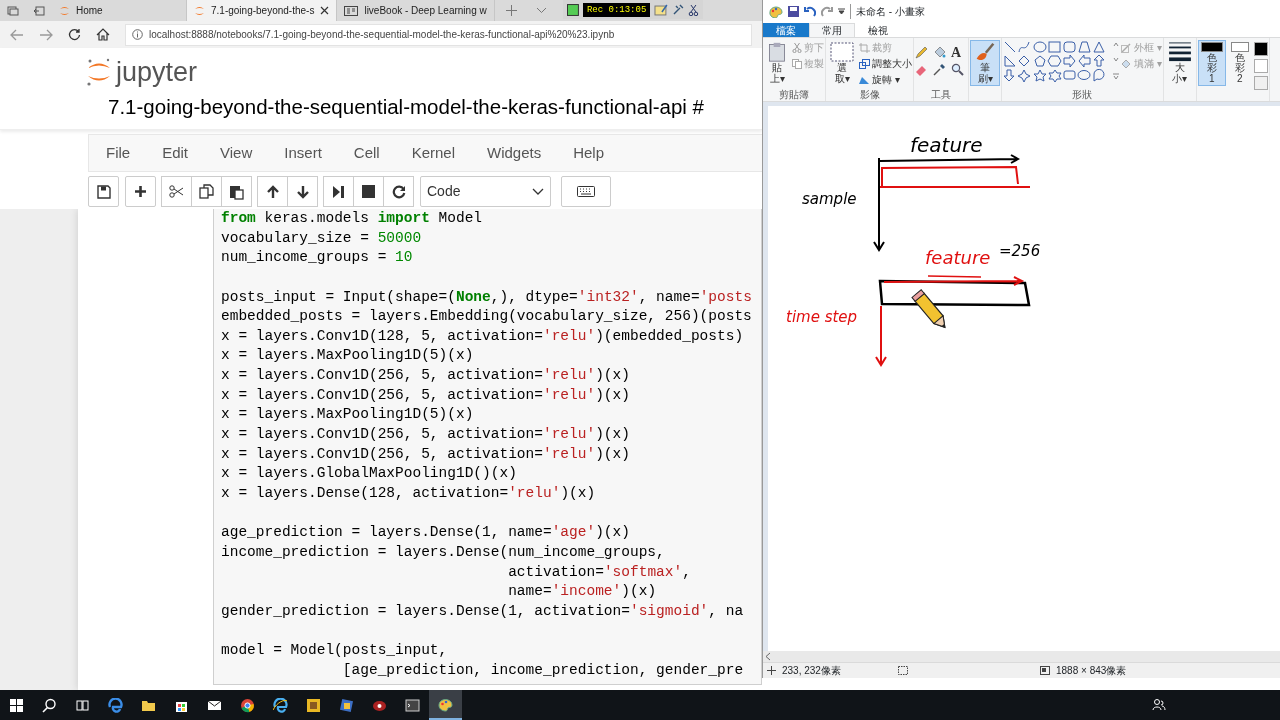 The width and height of the screenshot is (1280, 720). What do you see at coordinates (317, 258) in the screenshot?
I see `code-line: num_income_groups = 10` at bounding box center [317, 258].